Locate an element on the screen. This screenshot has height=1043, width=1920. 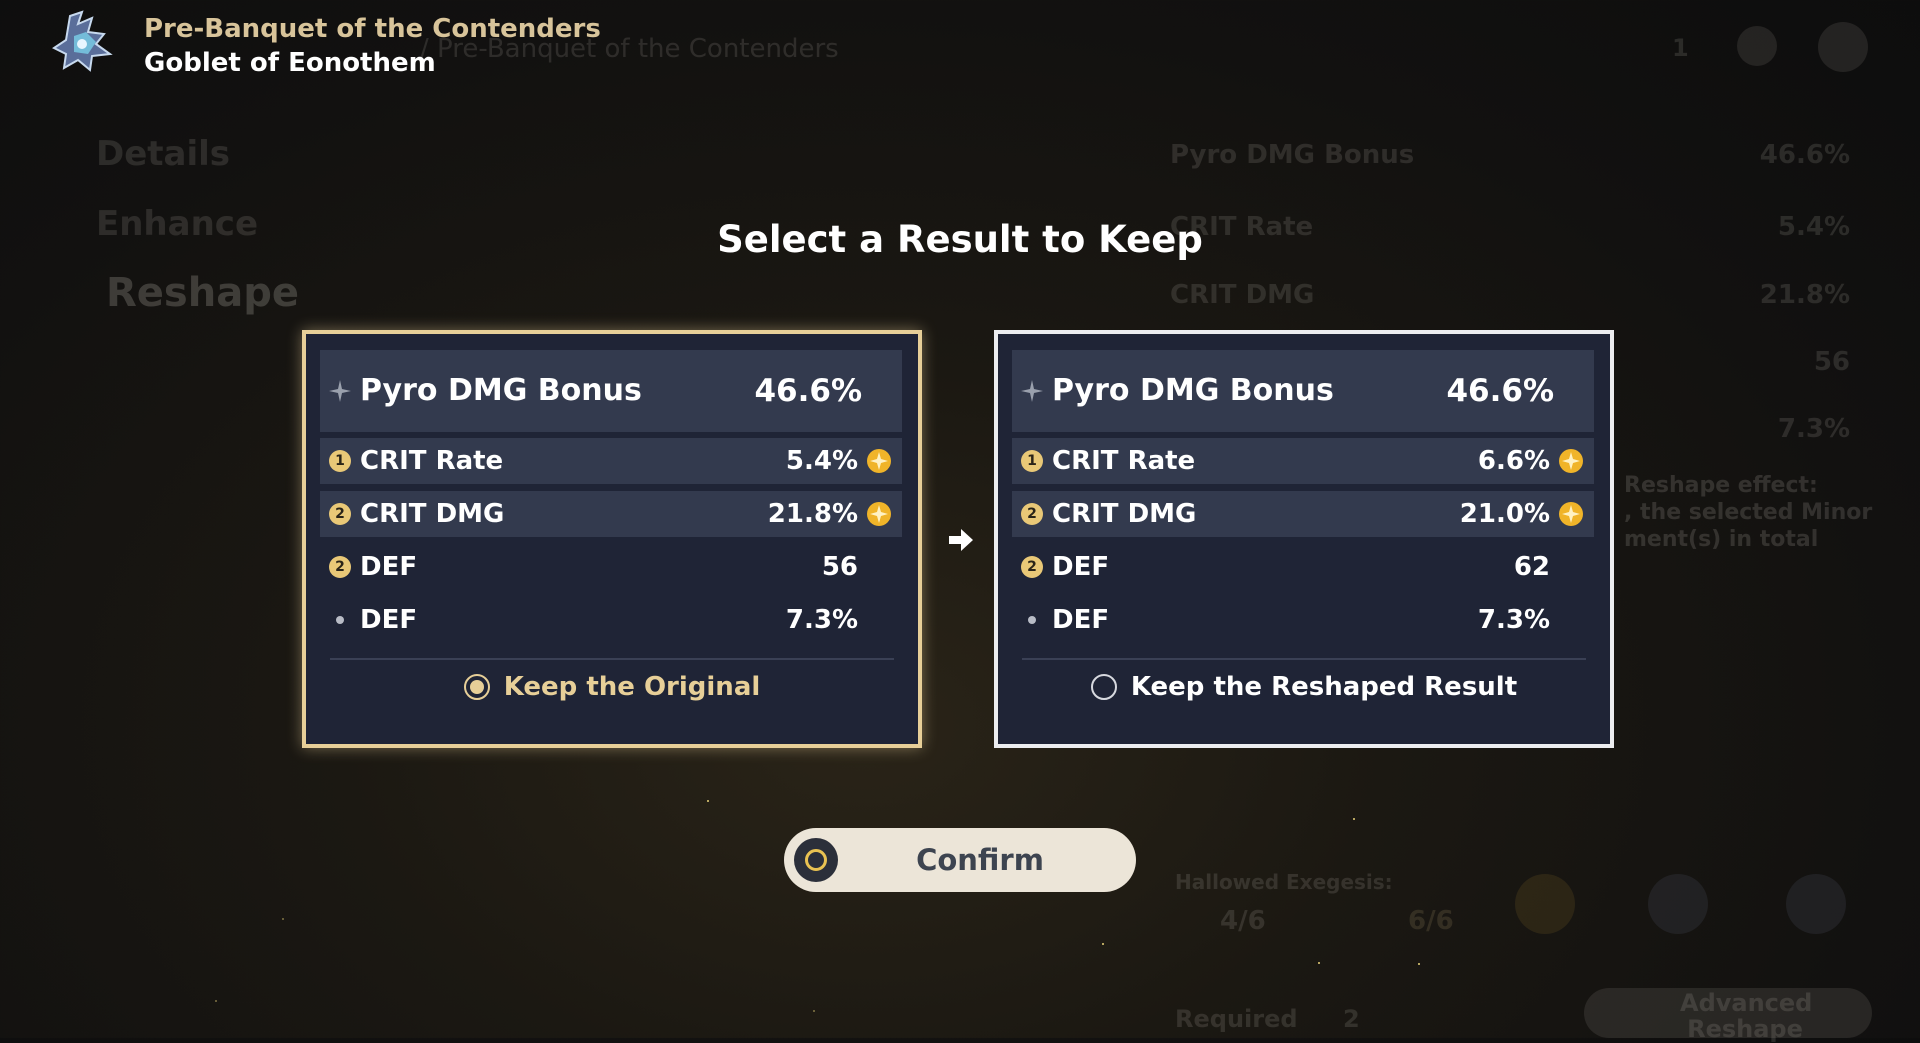
substat-value: 5.4% is located at coordinates (821, 461).